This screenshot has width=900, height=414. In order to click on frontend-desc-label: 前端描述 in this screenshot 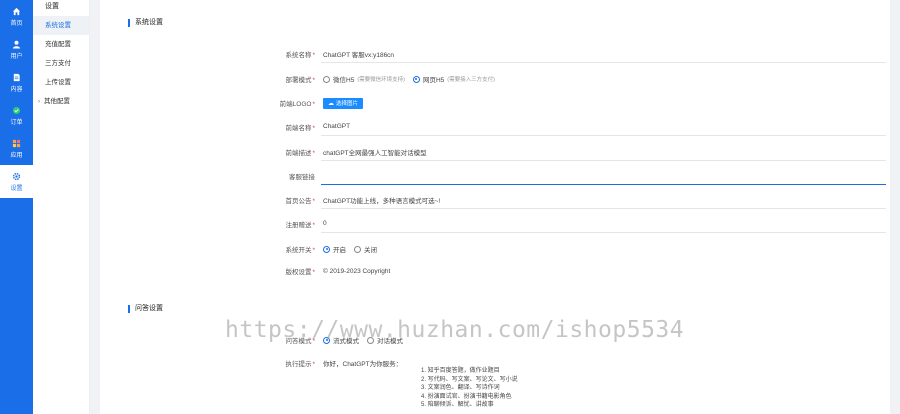, I will do `click(298, 153)`.